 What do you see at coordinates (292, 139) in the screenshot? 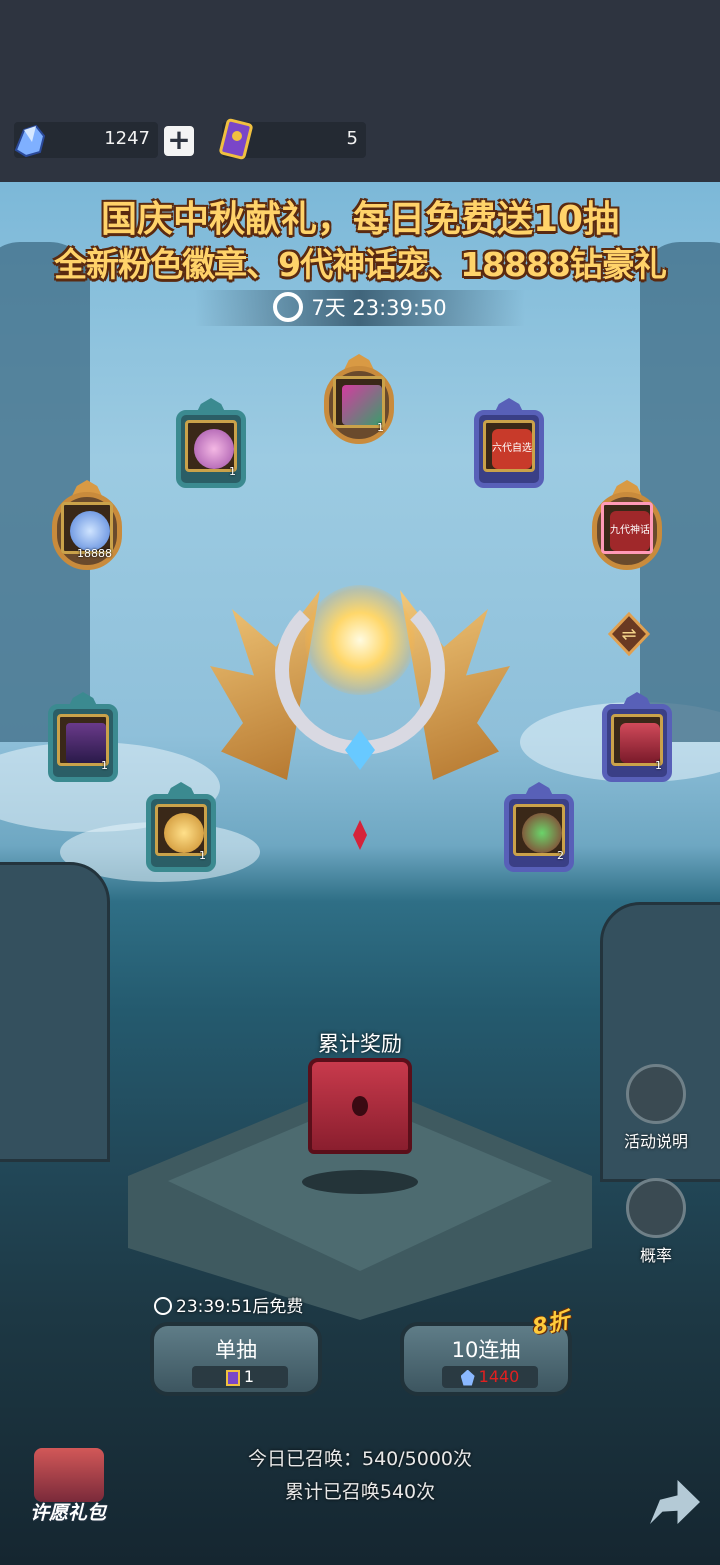
I see `ticket-counter: 5` at bounding box center [292, 139].